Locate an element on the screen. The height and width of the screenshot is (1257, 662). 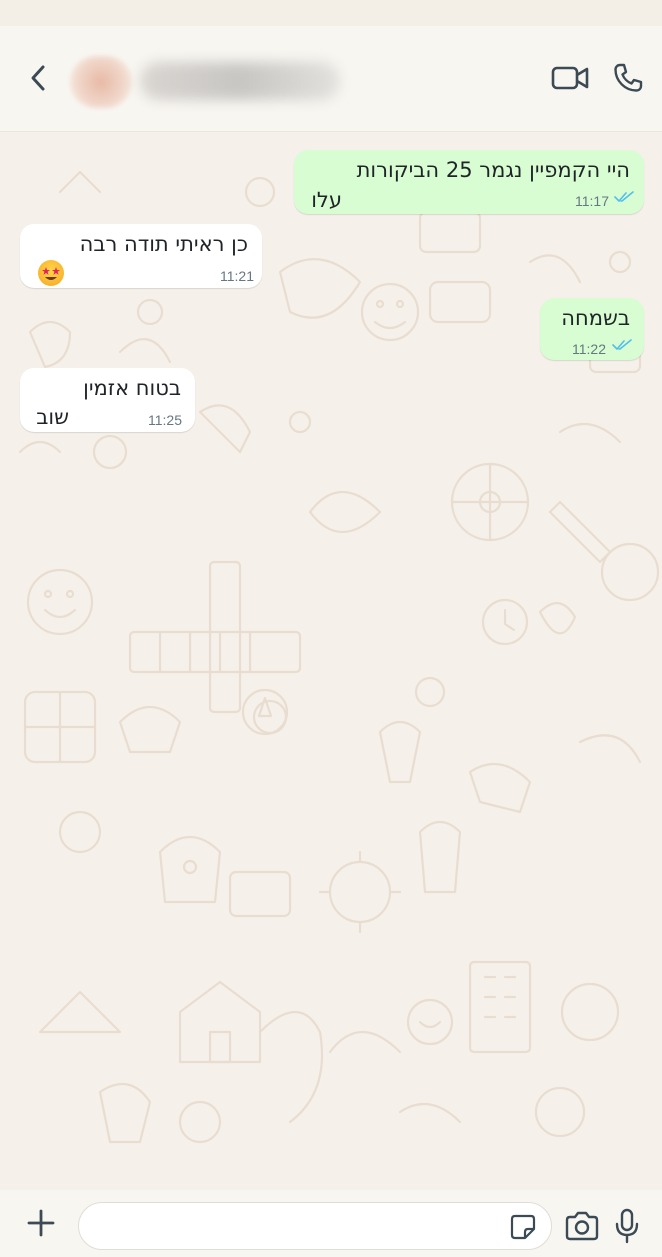
chevron-left-icon is located at coordinates (38, 78).